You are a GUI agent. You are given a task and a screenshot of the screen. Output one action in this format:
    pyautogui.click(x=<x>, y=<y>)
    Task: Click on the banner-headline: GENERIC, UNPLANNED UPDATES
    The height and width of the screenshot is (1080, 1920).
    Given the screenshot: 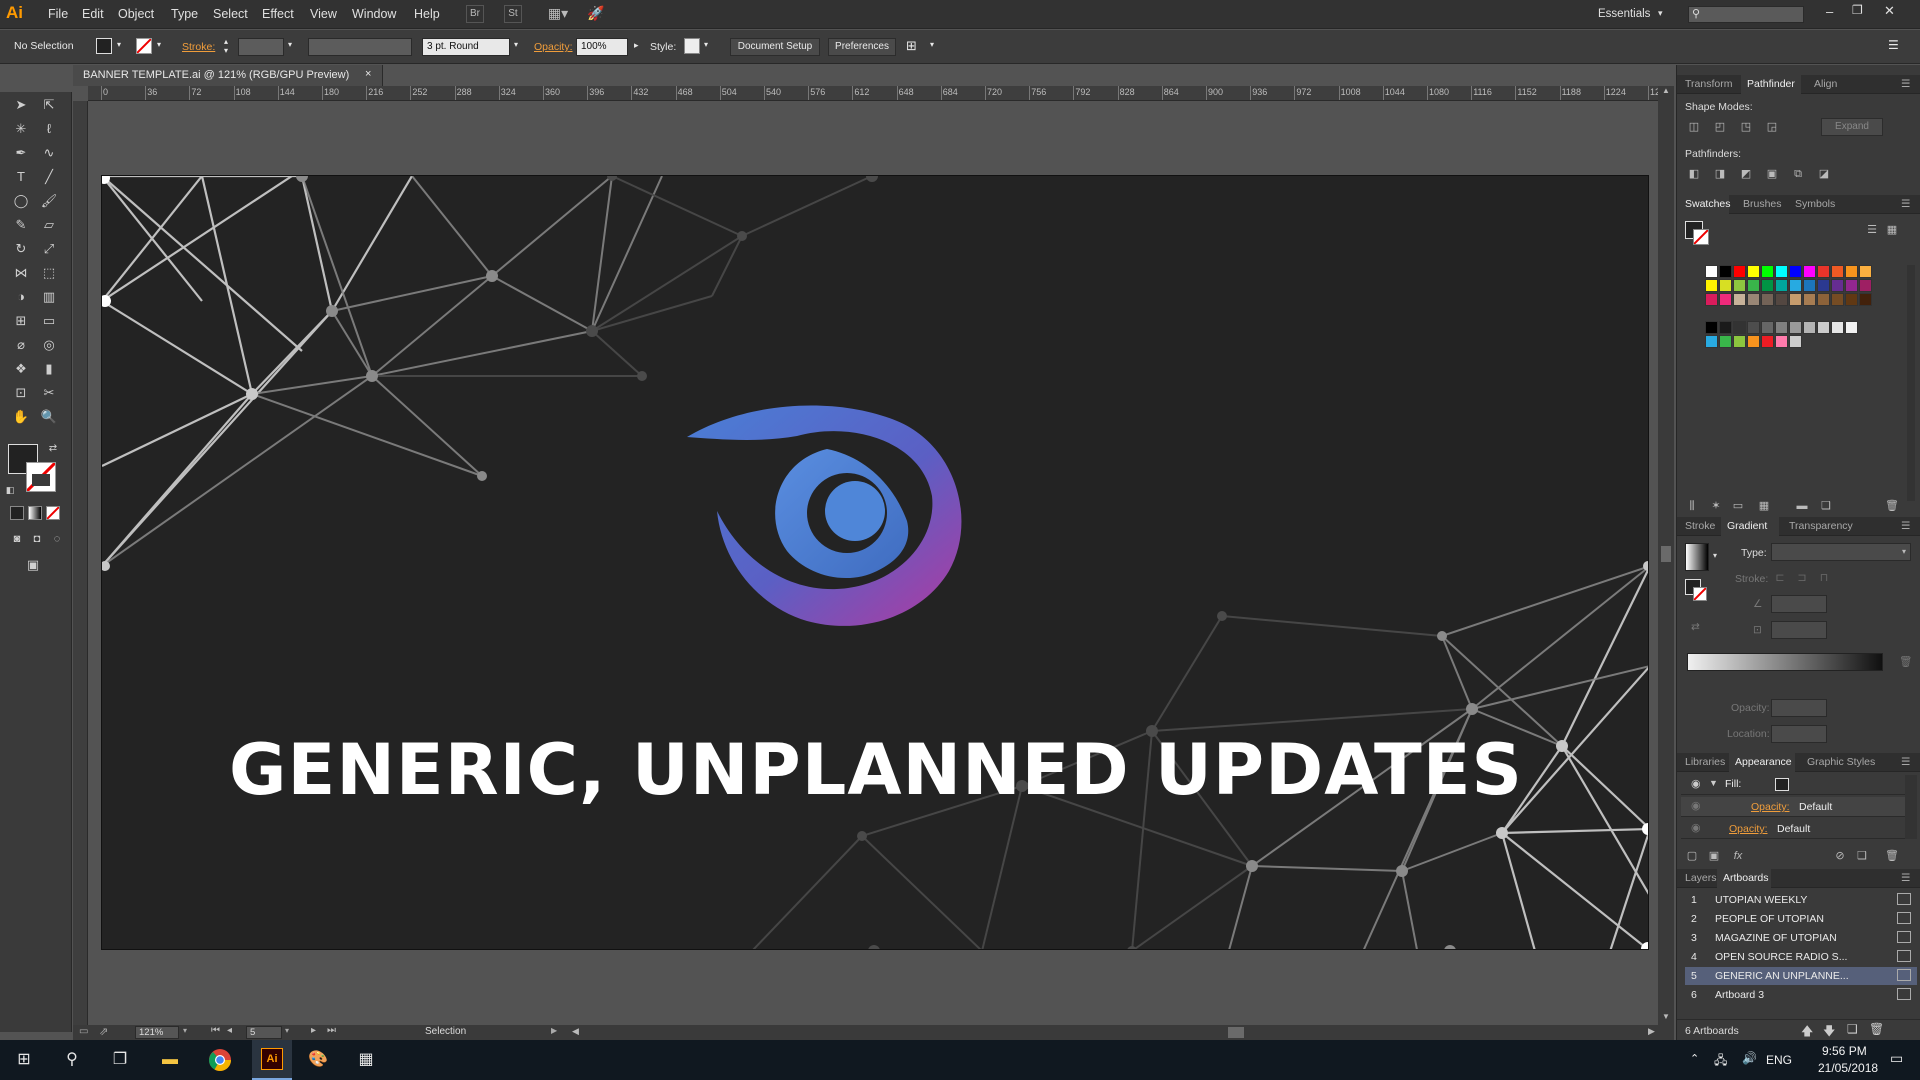 What is the action you would take?
    pyautogui.click(x=875, y=770)
    